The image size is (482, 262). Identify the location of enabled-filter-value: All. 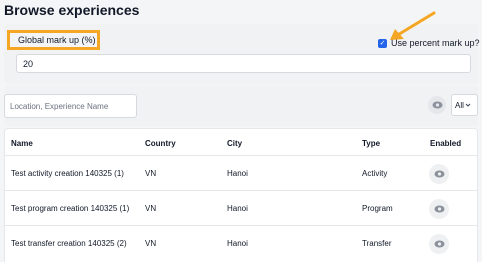
(459, 105).